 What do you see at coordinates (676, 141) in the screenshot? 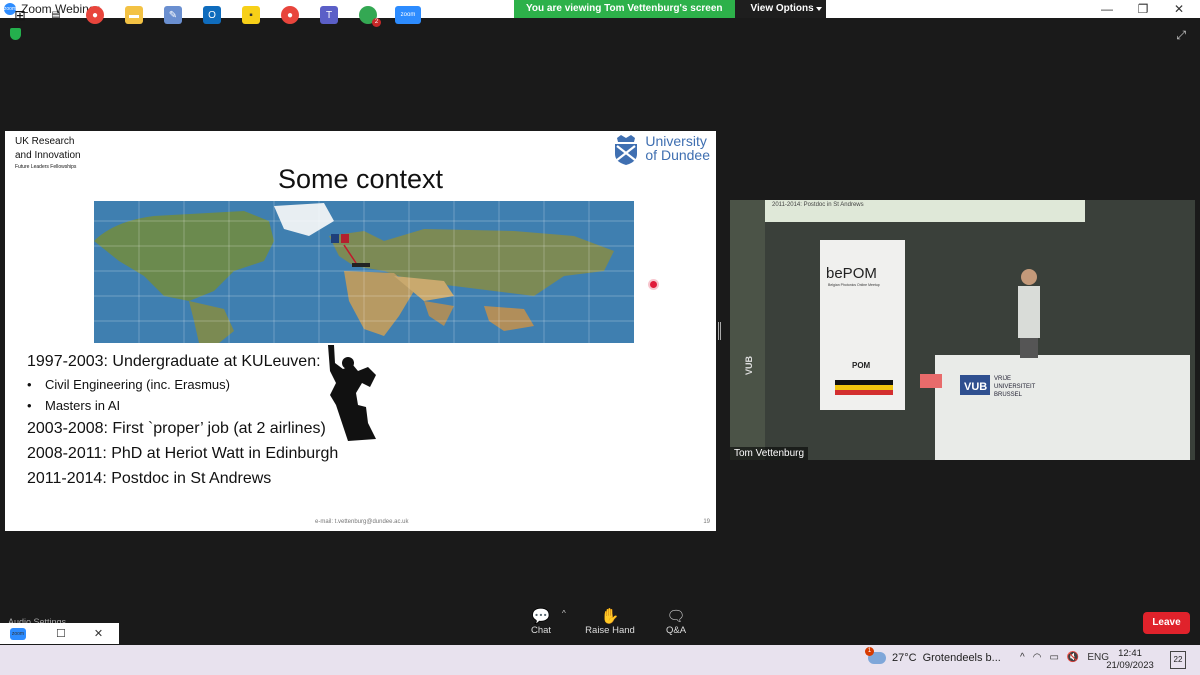
I see `uni-line-1: University` at bounding box center [676, 141].